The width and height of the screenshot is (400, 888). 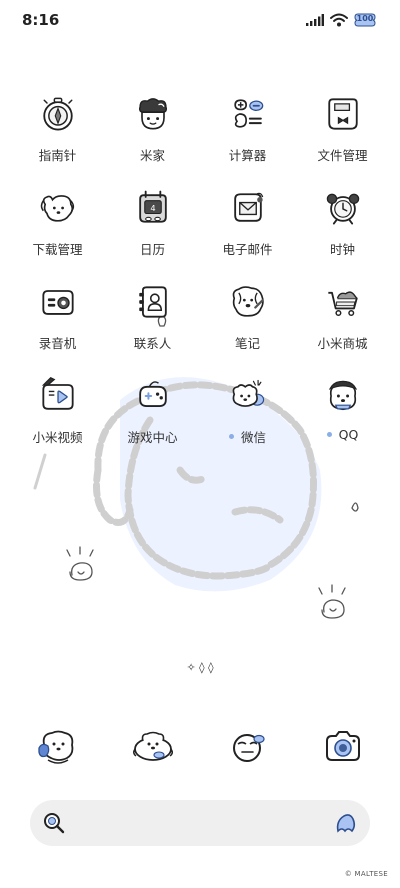 What do you see at coordinates (342, 249) in the screenshot?
I see `app-label: 时钟` at bounding box center [342, 249].